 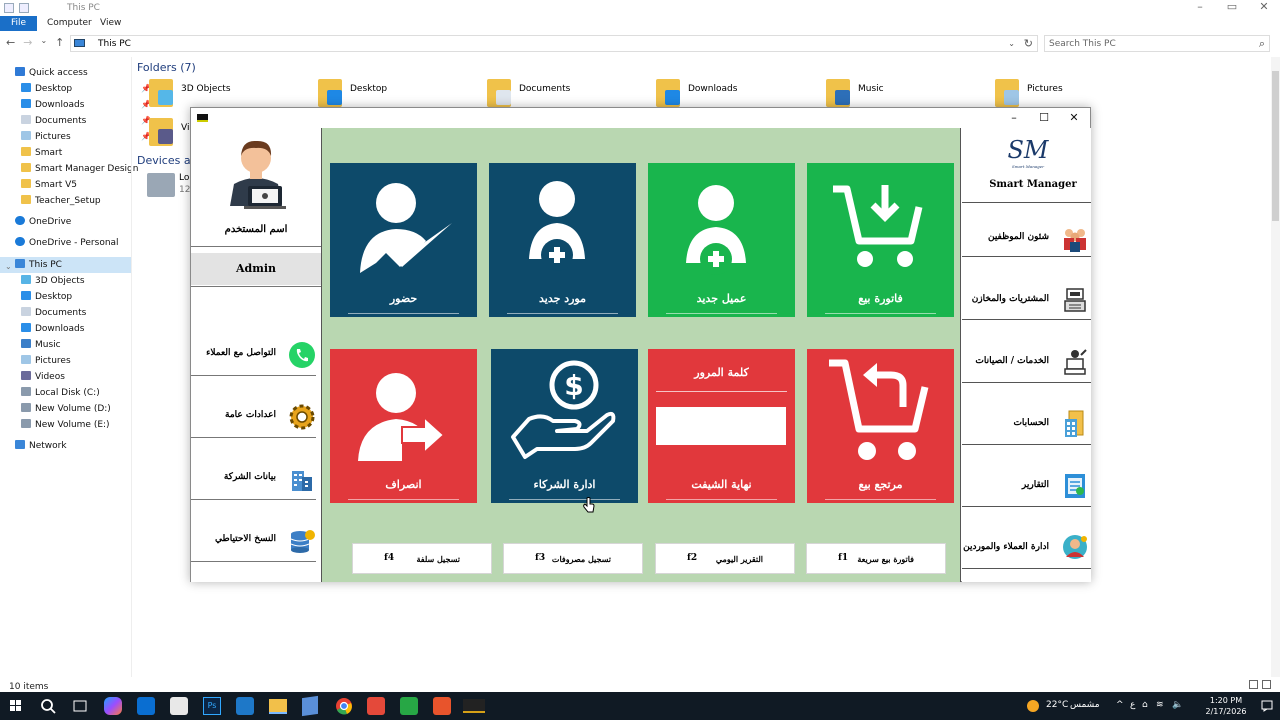 What do you see at coordinates (46, 361) in the screenshot?
I see `nav-item: Pictures` at bounding box center [46, 361].